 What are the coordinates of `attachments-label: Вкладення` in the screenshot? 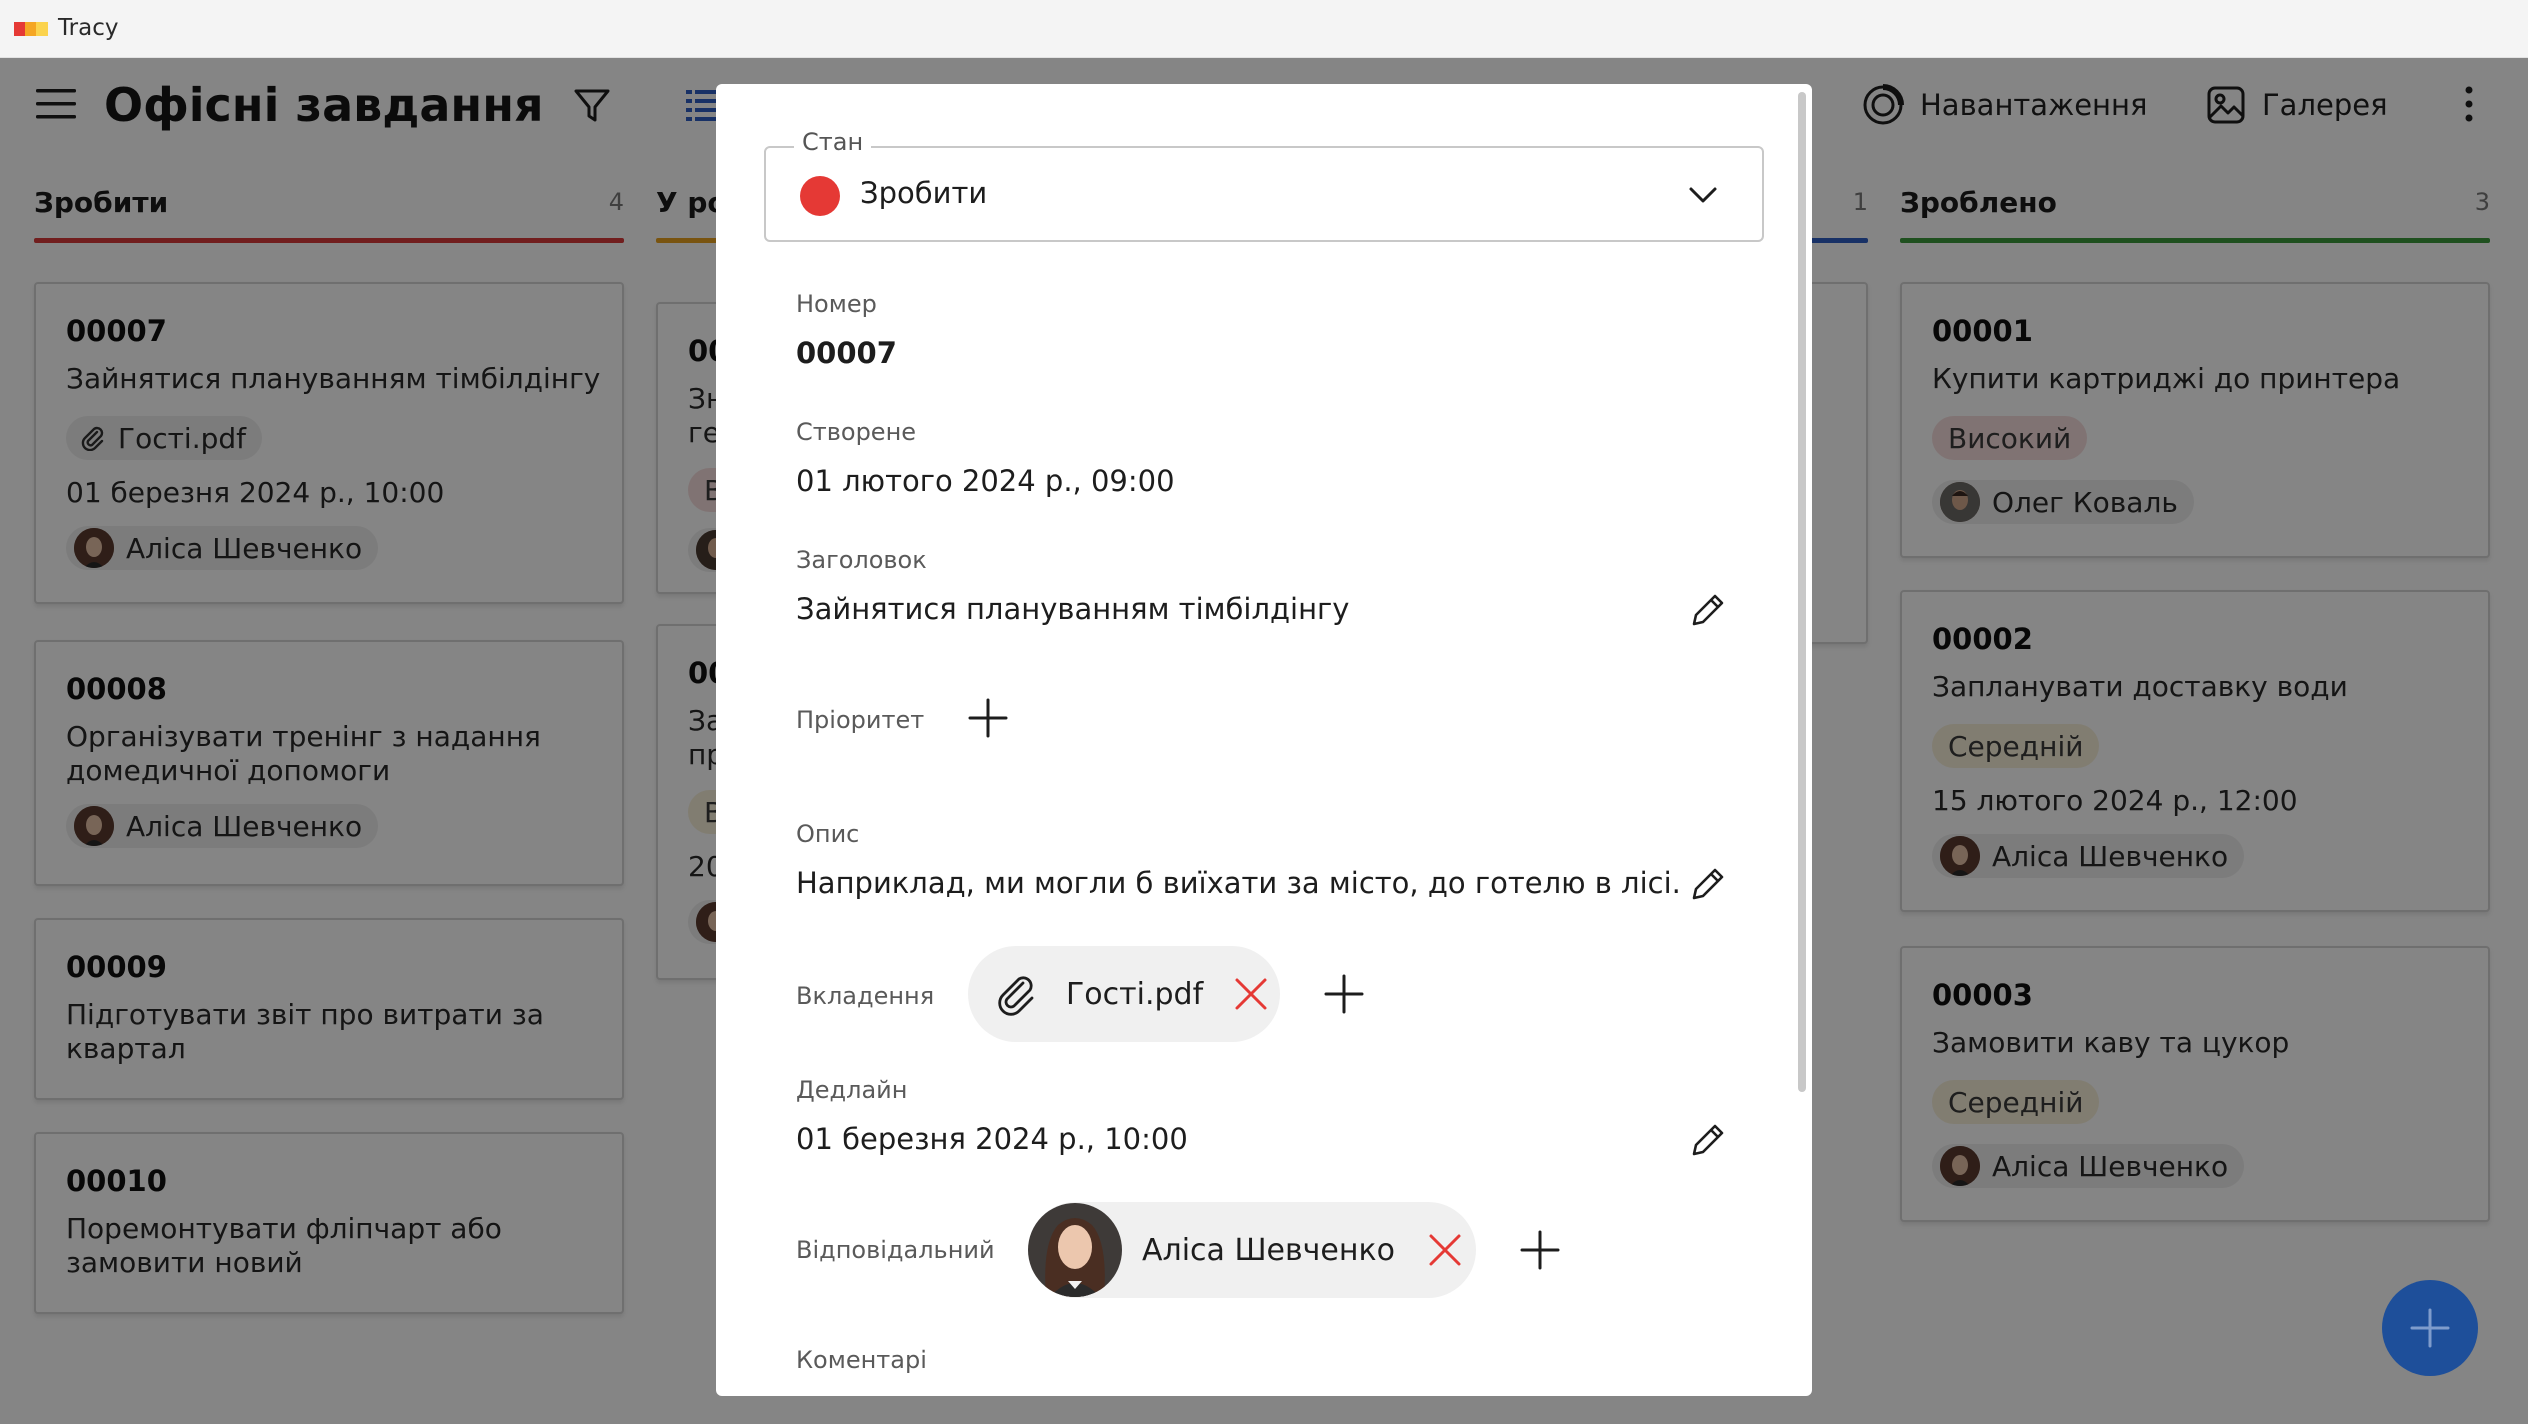 It's located at (865, 996).